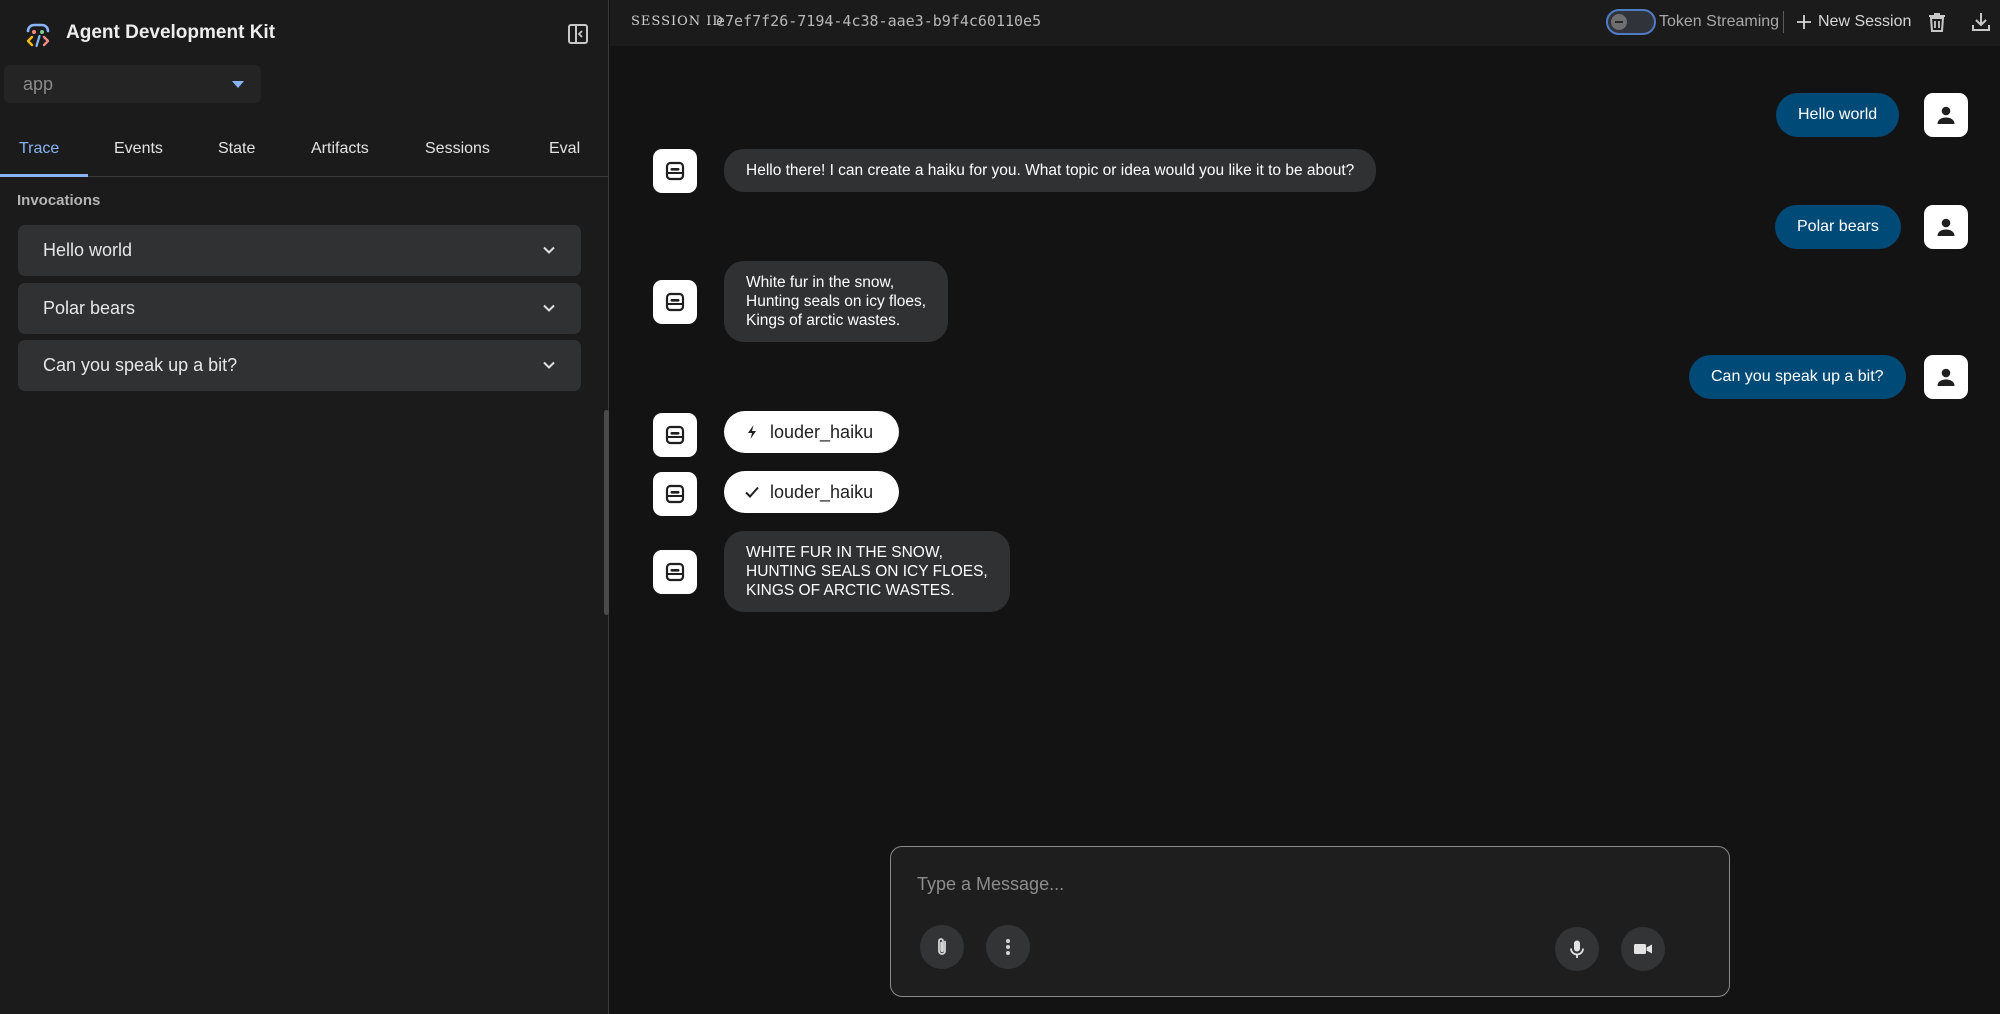 Image resolution: width=2000 pixels, height=1014 pixels. I want to click on paperclip-icon, so click(942, 946).